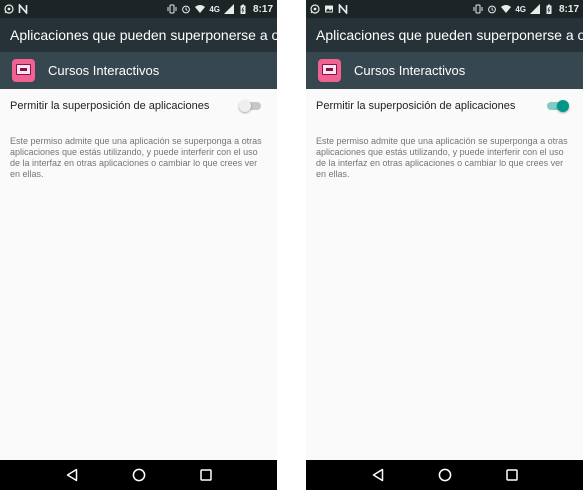 This screenshot has width=583, height=490. I want to click on image-icon, so click(329, 9).